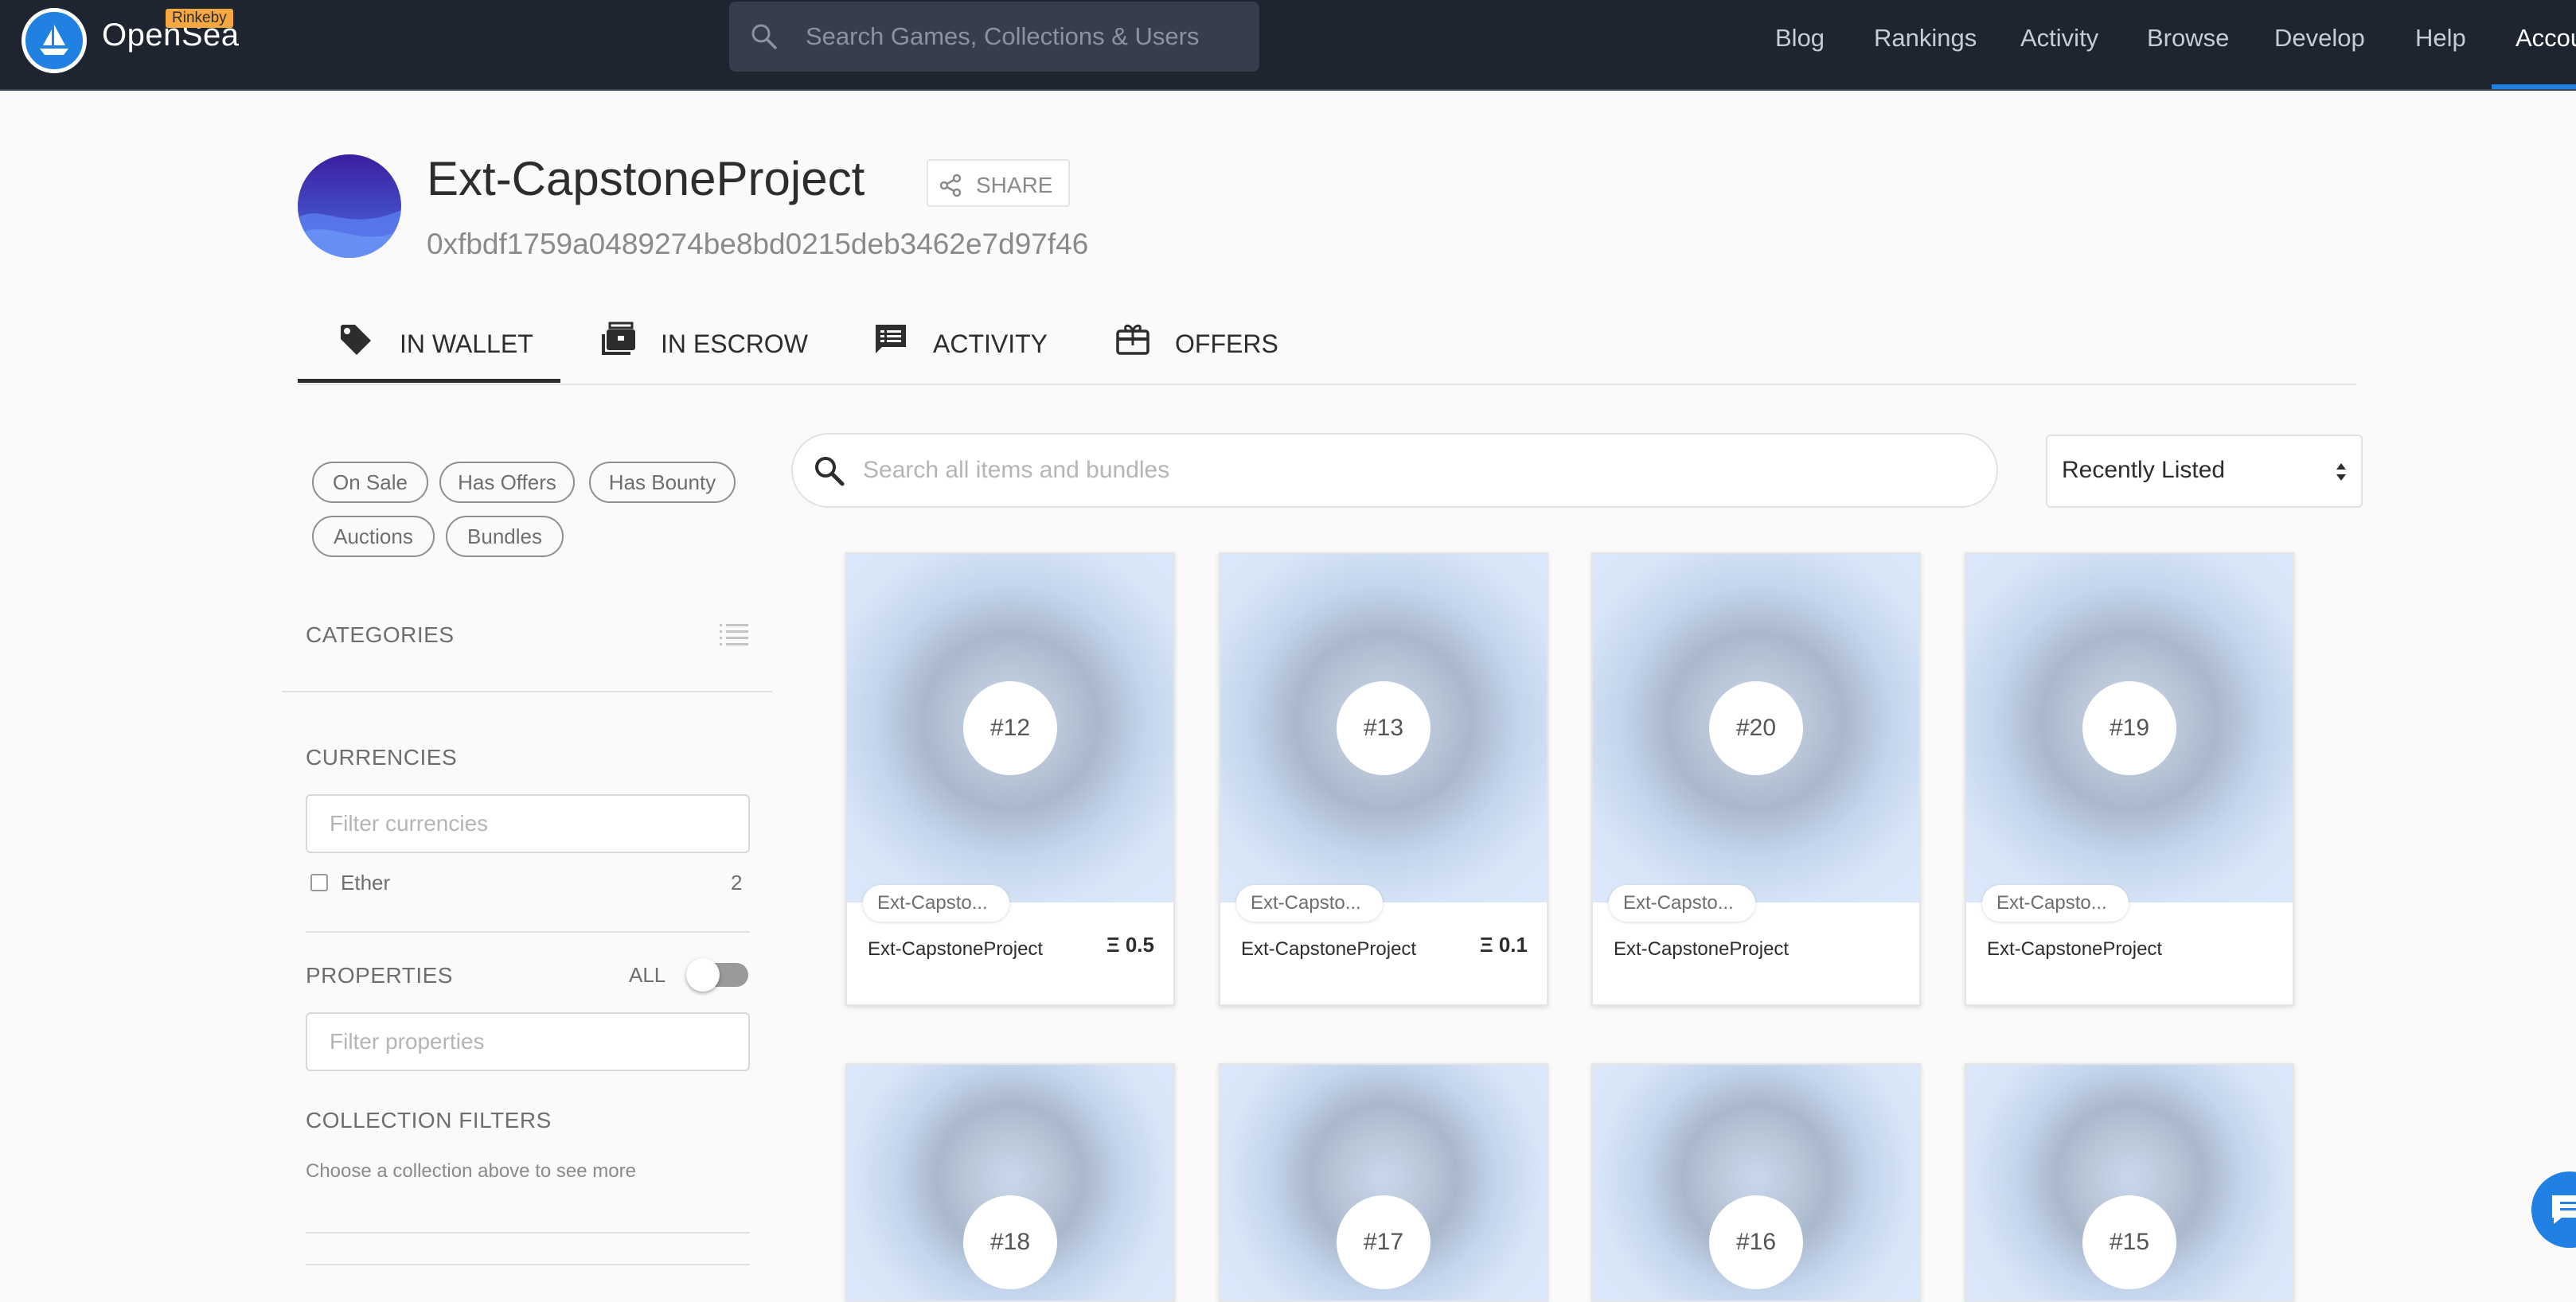 The width and height of the screenshot is (2576, 1302). What do you see at coordinates (1412, 470) in the screenshot?
I see `items-search-input` at bounding box center [1412, 470].